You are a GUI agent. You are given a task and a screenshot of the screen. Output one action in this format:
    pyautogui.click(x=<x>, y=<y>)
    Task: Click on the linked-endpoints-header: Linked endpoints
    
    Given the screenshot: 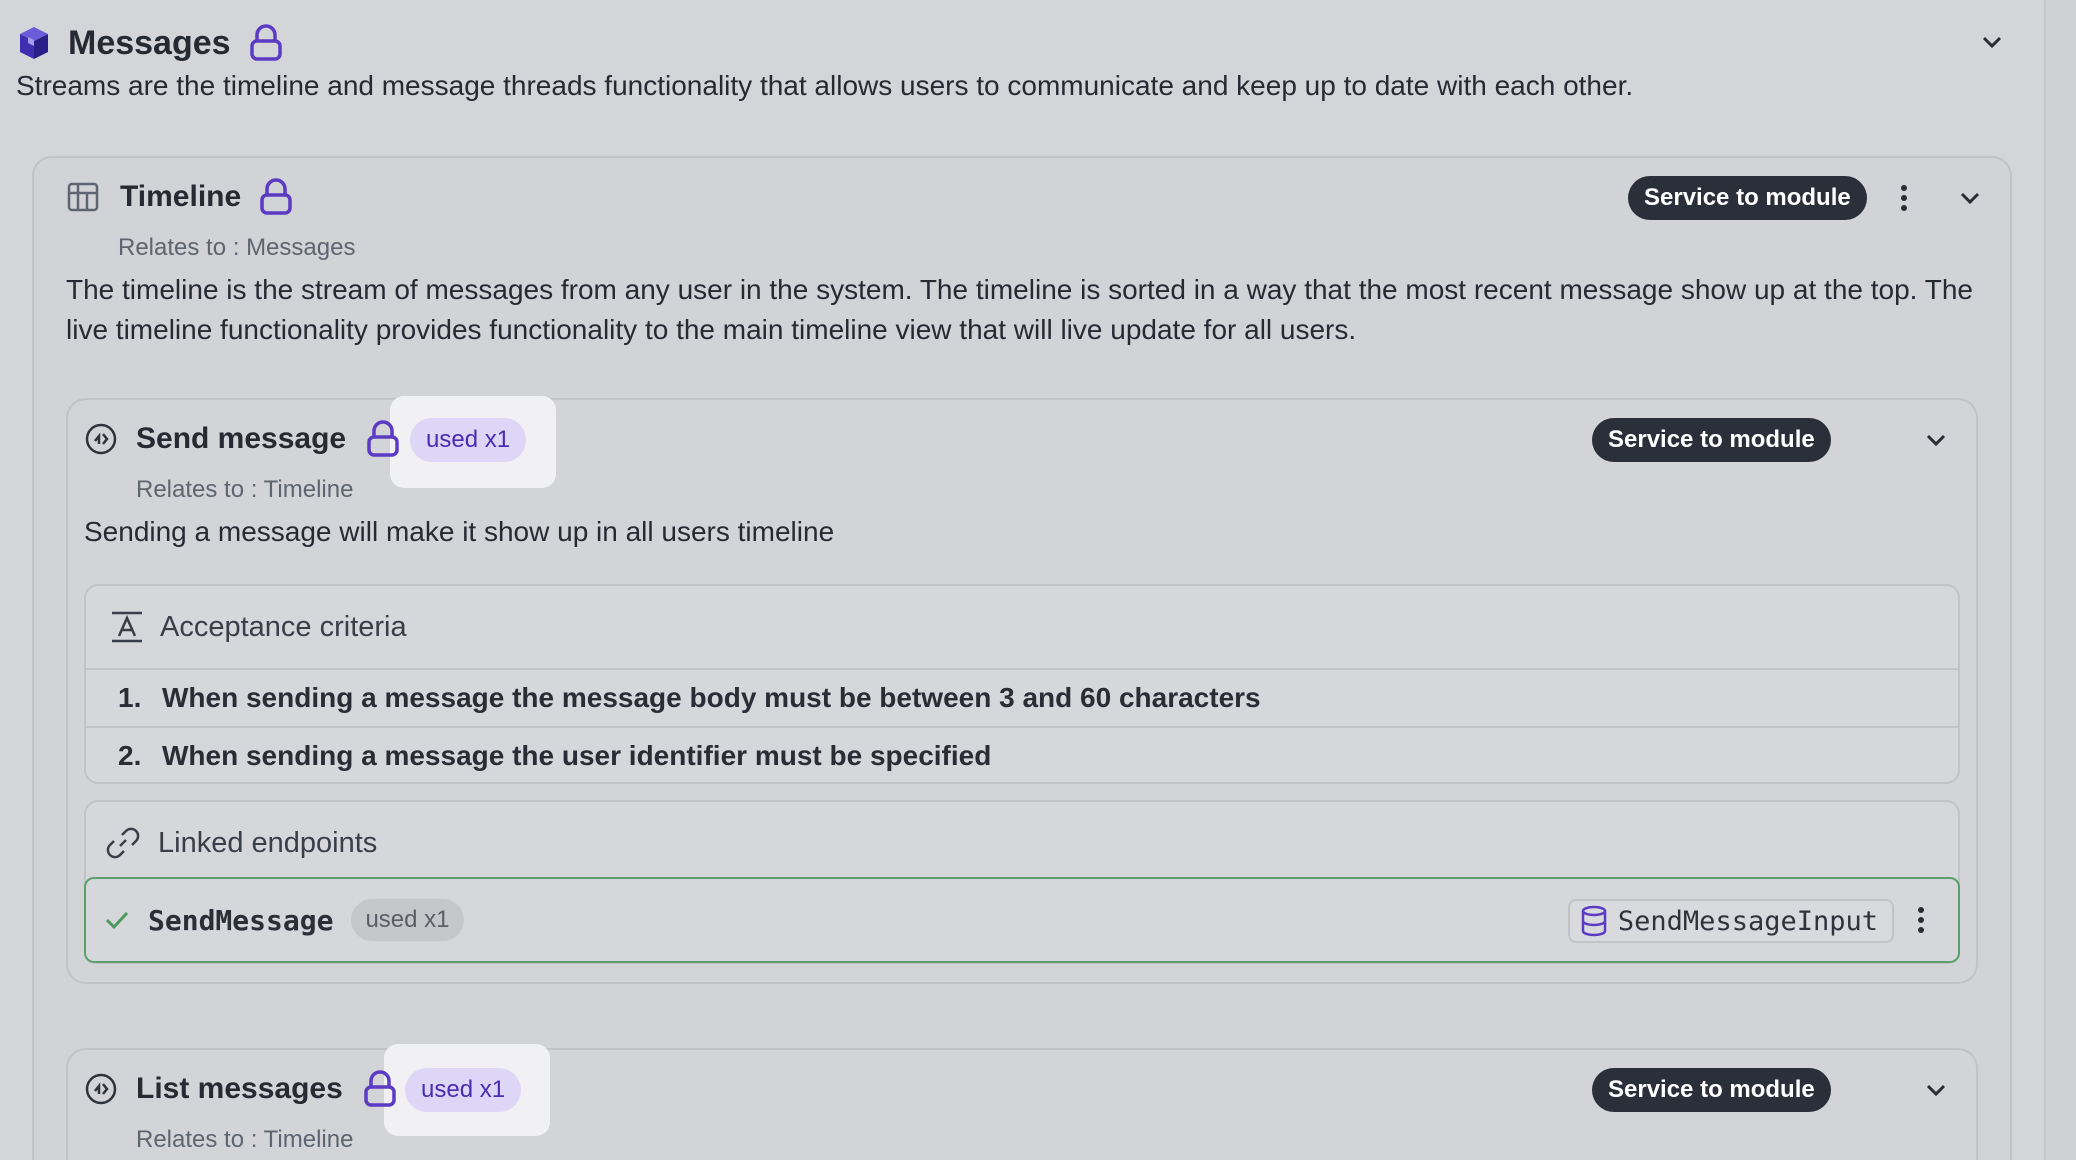 What is the action you would take?
    pyautogui.click(x=1022, y=843)
    